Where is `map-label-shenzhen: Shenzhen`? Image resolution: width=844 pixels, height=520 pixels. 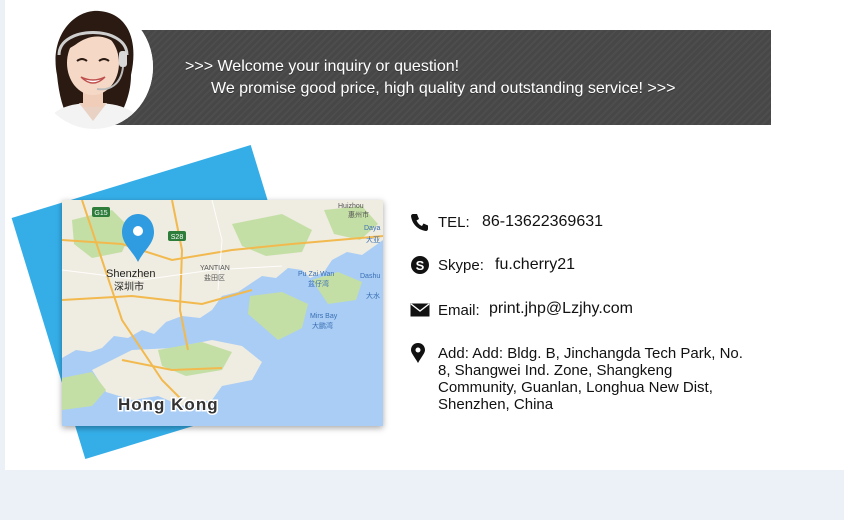
map-label-shenzhen: Shenzhen is located at coordinates (131, 274).